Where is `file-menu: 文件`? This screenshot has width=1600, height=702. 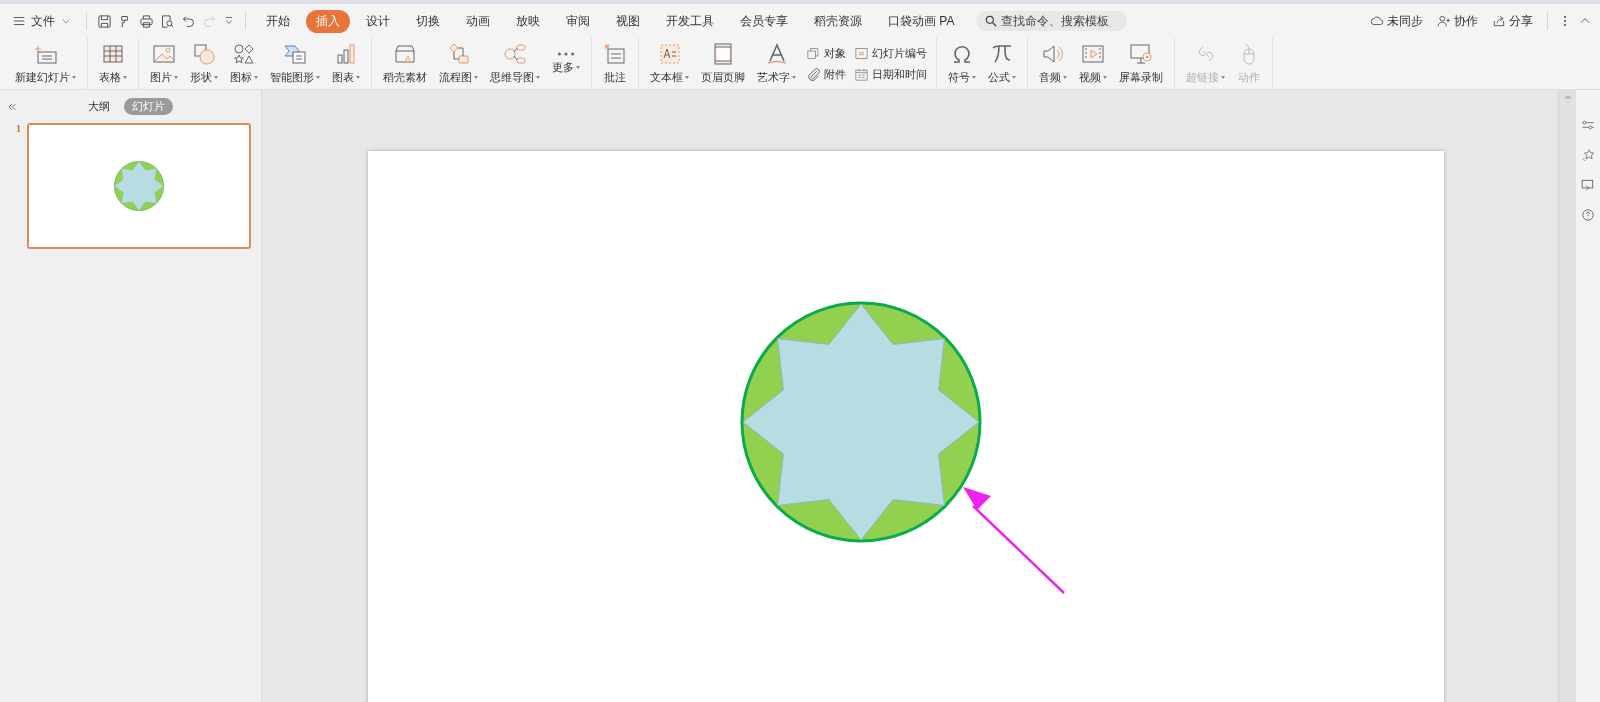
file-menu: 文件 is located at coordinates (42, 21).